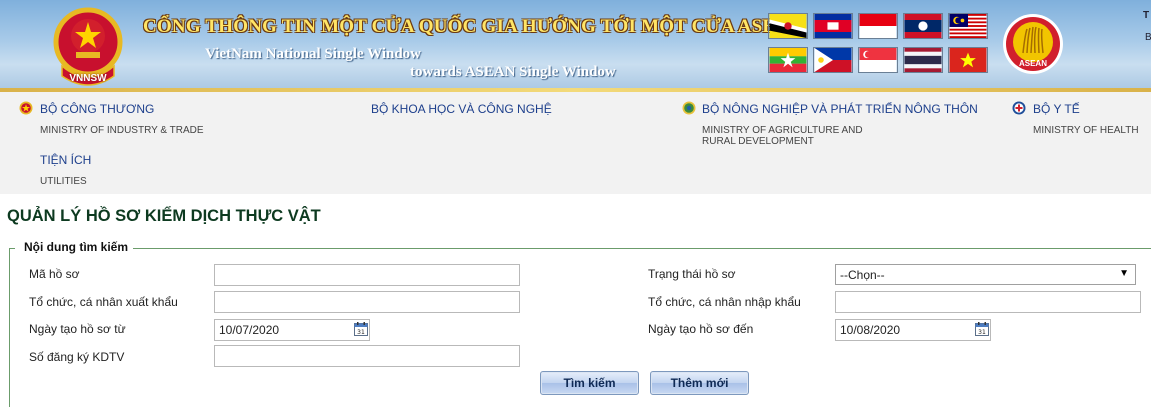 This screenshot has height=407, width=1151. What do you see at coordinates (54, 274) in the screenshot?
I see `record-code-label: Mã hồ sơ` at bounding box center [54, 274].